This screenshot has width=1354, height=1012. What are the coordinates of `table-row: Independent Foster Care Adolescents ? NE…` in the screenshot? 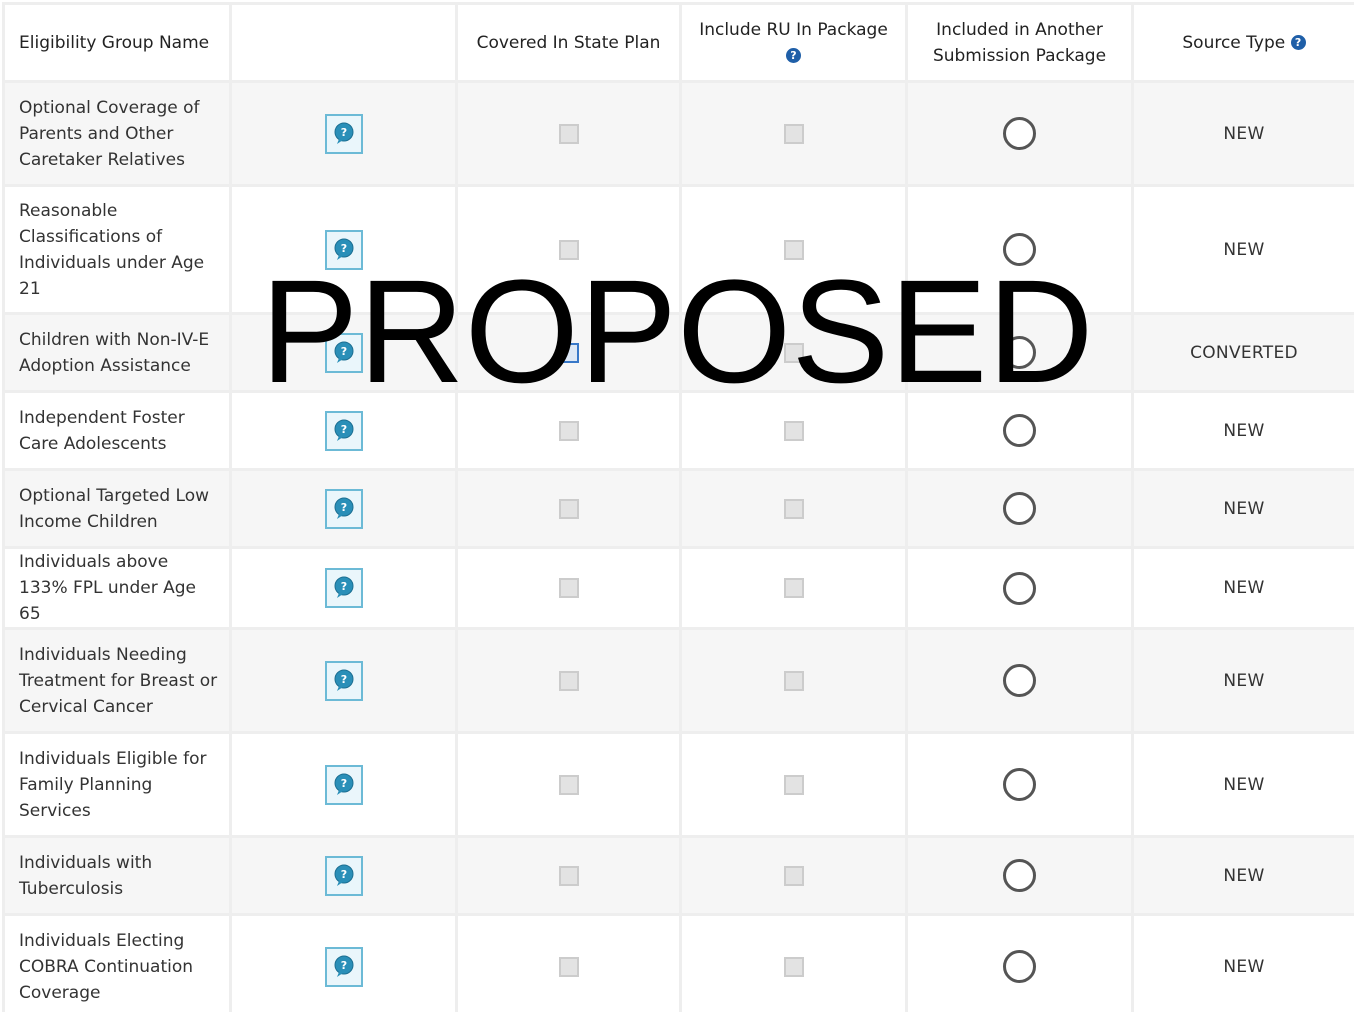 It's located at (678, 430).